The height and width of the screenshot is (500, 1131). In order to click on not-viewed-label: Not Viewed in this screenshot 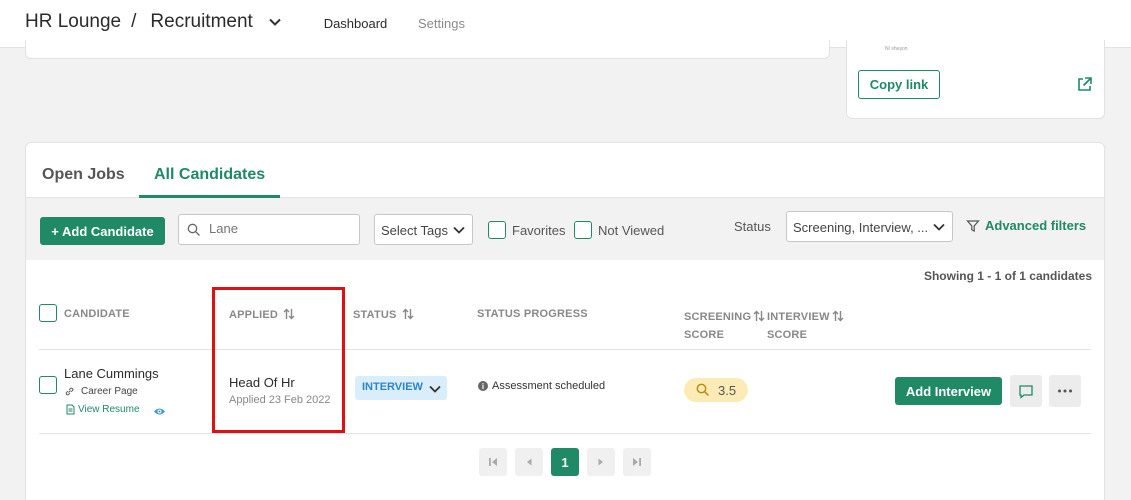, I will do `click(631, 230)`.